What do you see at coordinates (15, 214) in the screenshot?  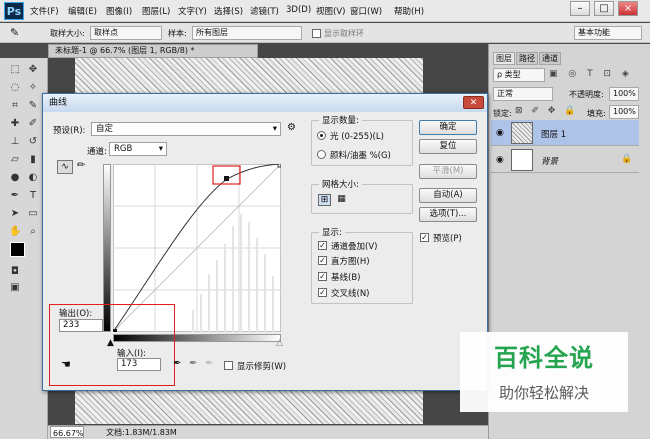 I see `path-select-icon: ➤` at bounding box center [15, 214].